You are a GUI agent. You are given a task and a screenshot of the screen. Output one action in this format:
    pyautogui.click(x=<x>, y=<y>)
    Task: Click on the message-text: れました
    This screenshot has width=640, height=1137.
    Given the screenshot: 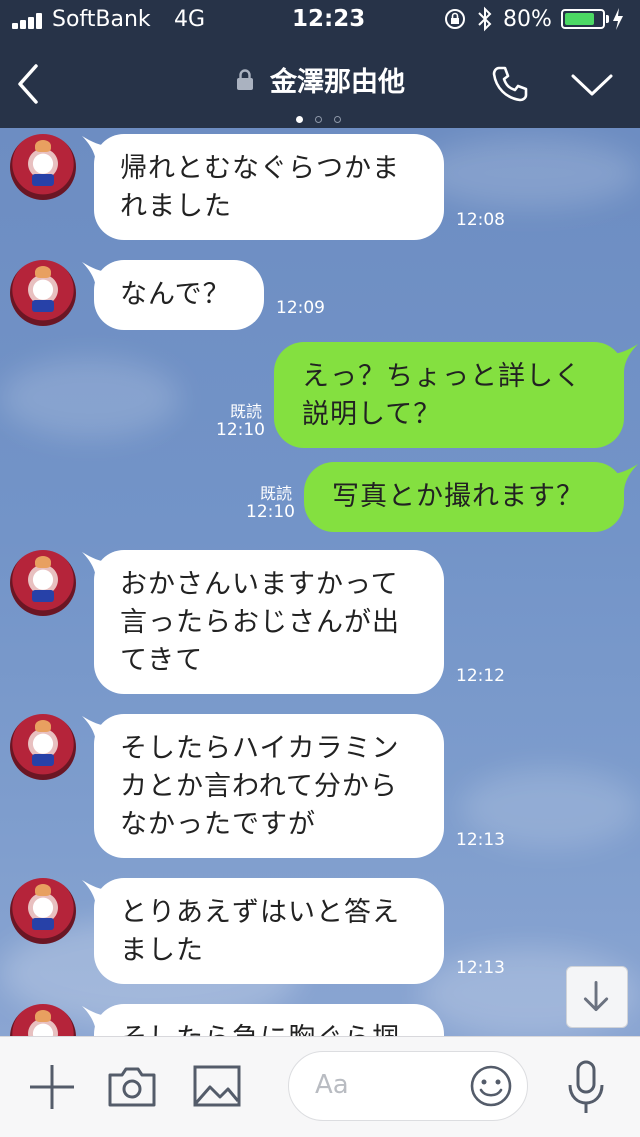 What is the action you would take?
    pyautogui.click(x=176, y=206)
    